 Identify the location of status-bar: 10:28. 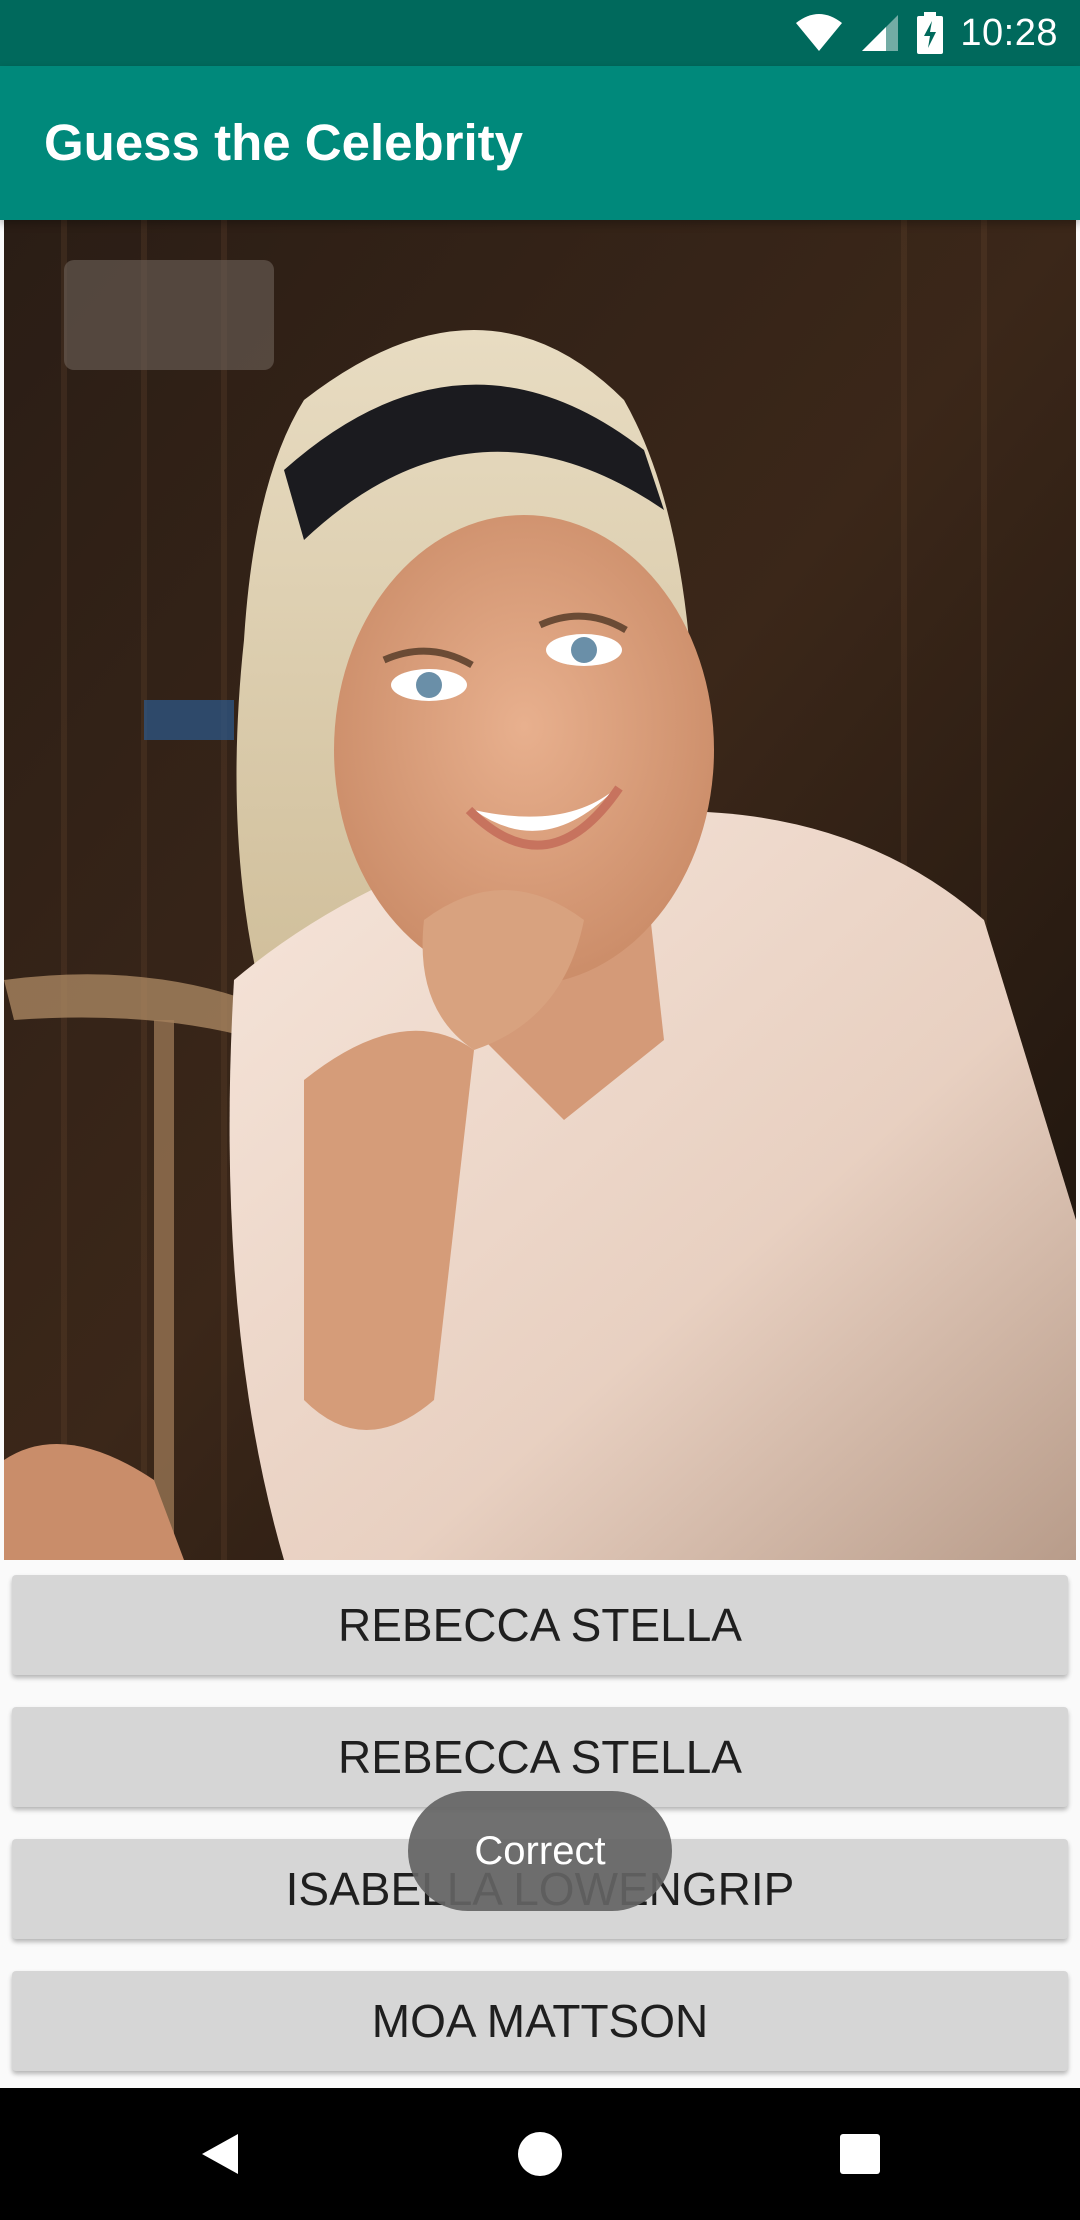
(540, 33).